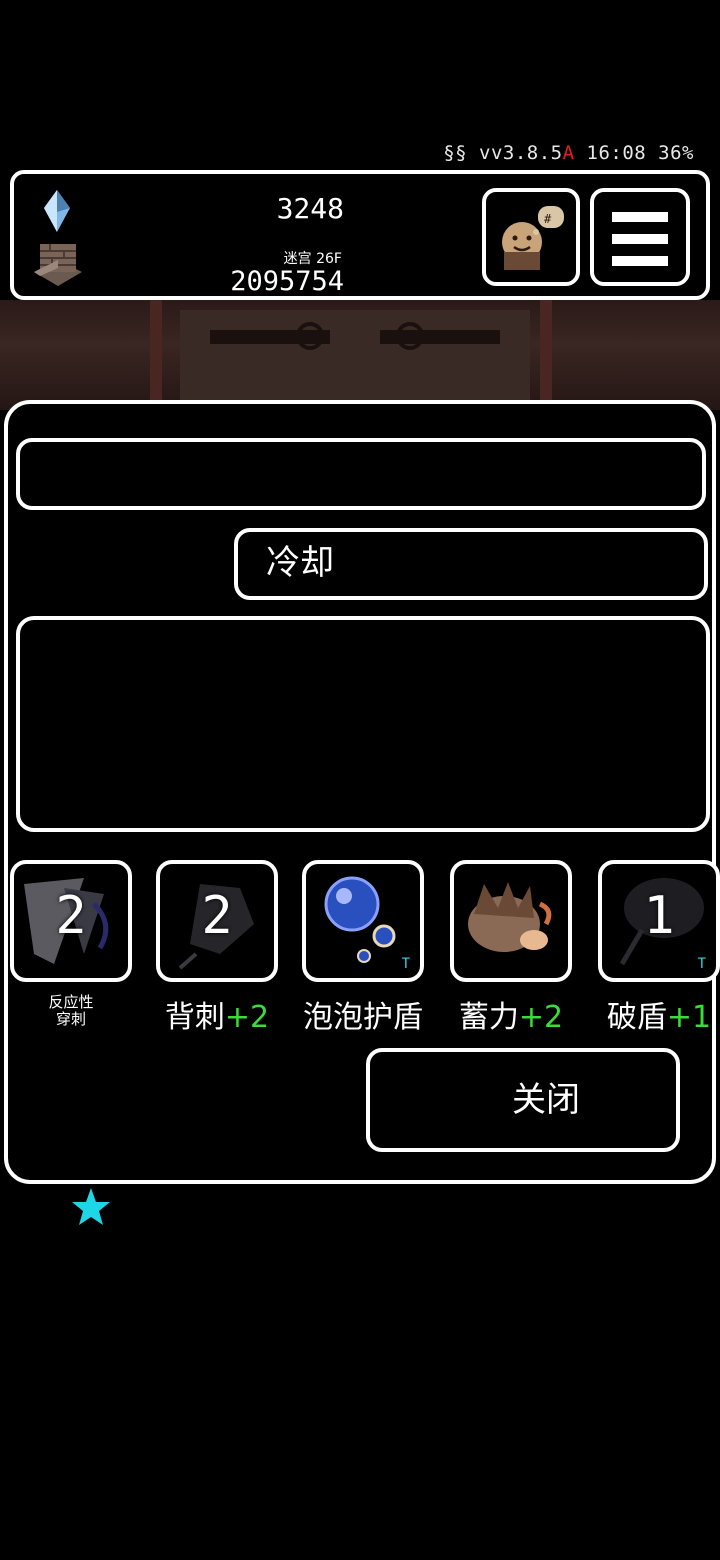 The image size is (720, 1560). What do you see at coordinates (57, 211) in the screenshot?
I see `crystal-icon` at bounding box center [57, 211].